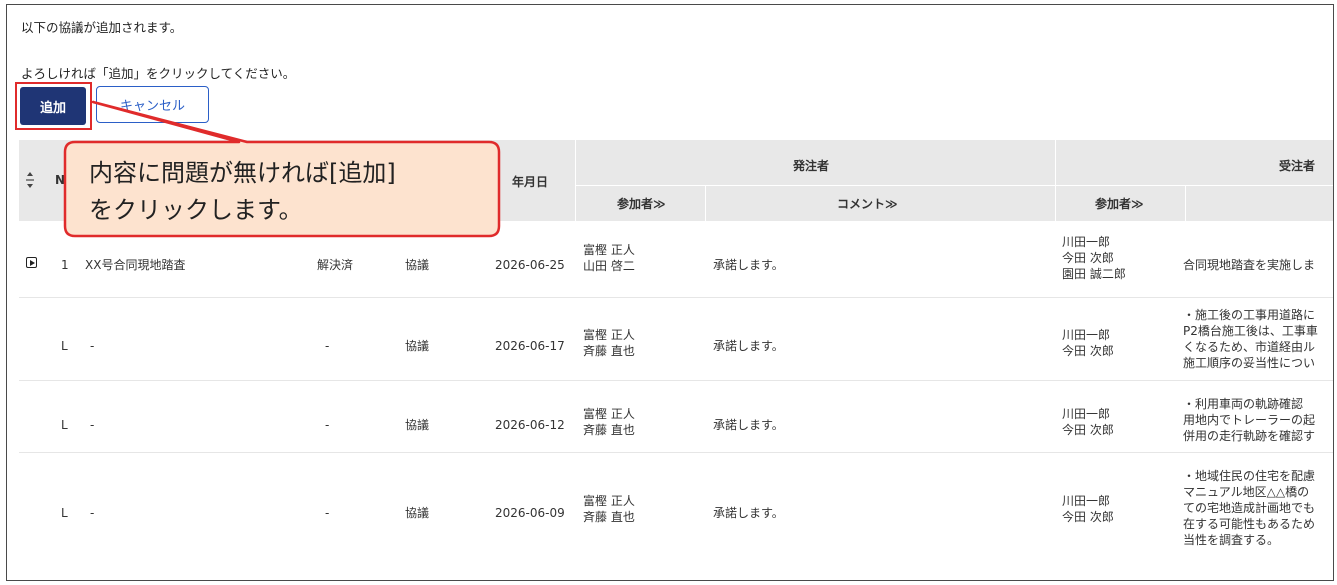 The width and height of the screenshot is (1337, 585). What do you see at coordinates (609, 266) in the screenshot?
I see `orderer-participant: 山田 啓二` at bounding box center [609, 266].